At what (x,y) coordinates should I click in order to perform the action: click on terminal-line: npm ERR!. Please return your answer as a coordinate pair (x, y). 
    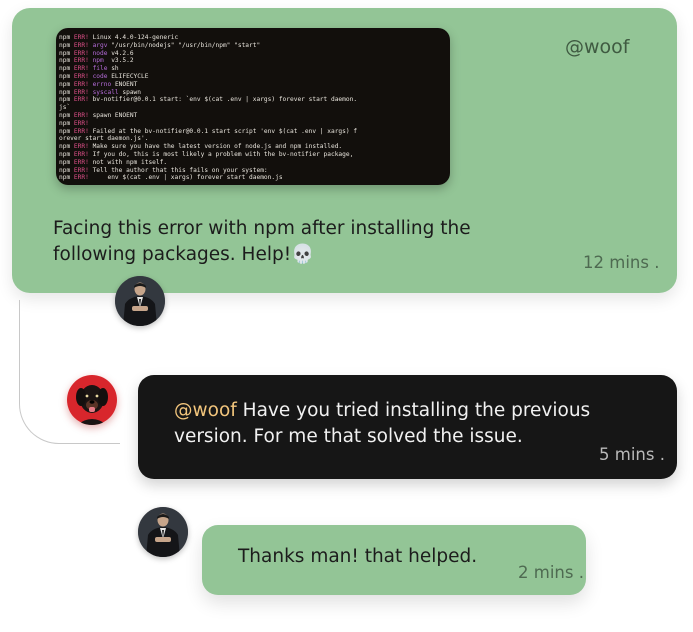
    Looking at the image, I should click on (250, 124).